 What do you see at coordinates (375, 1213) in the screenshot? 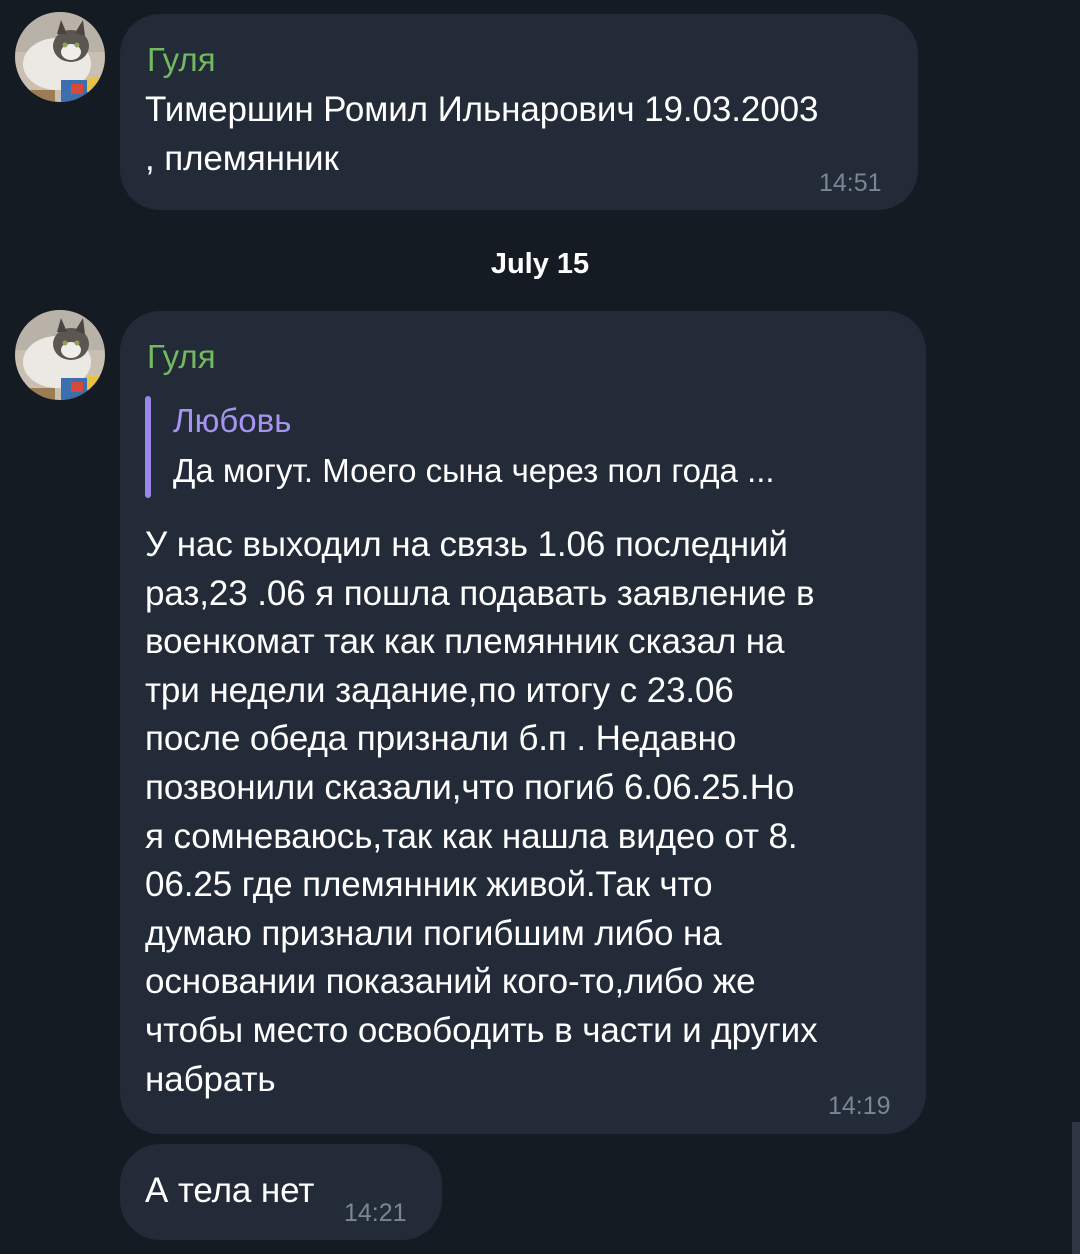
I see `message-timestamp: 14:21` at bounding box center [375, 1213].